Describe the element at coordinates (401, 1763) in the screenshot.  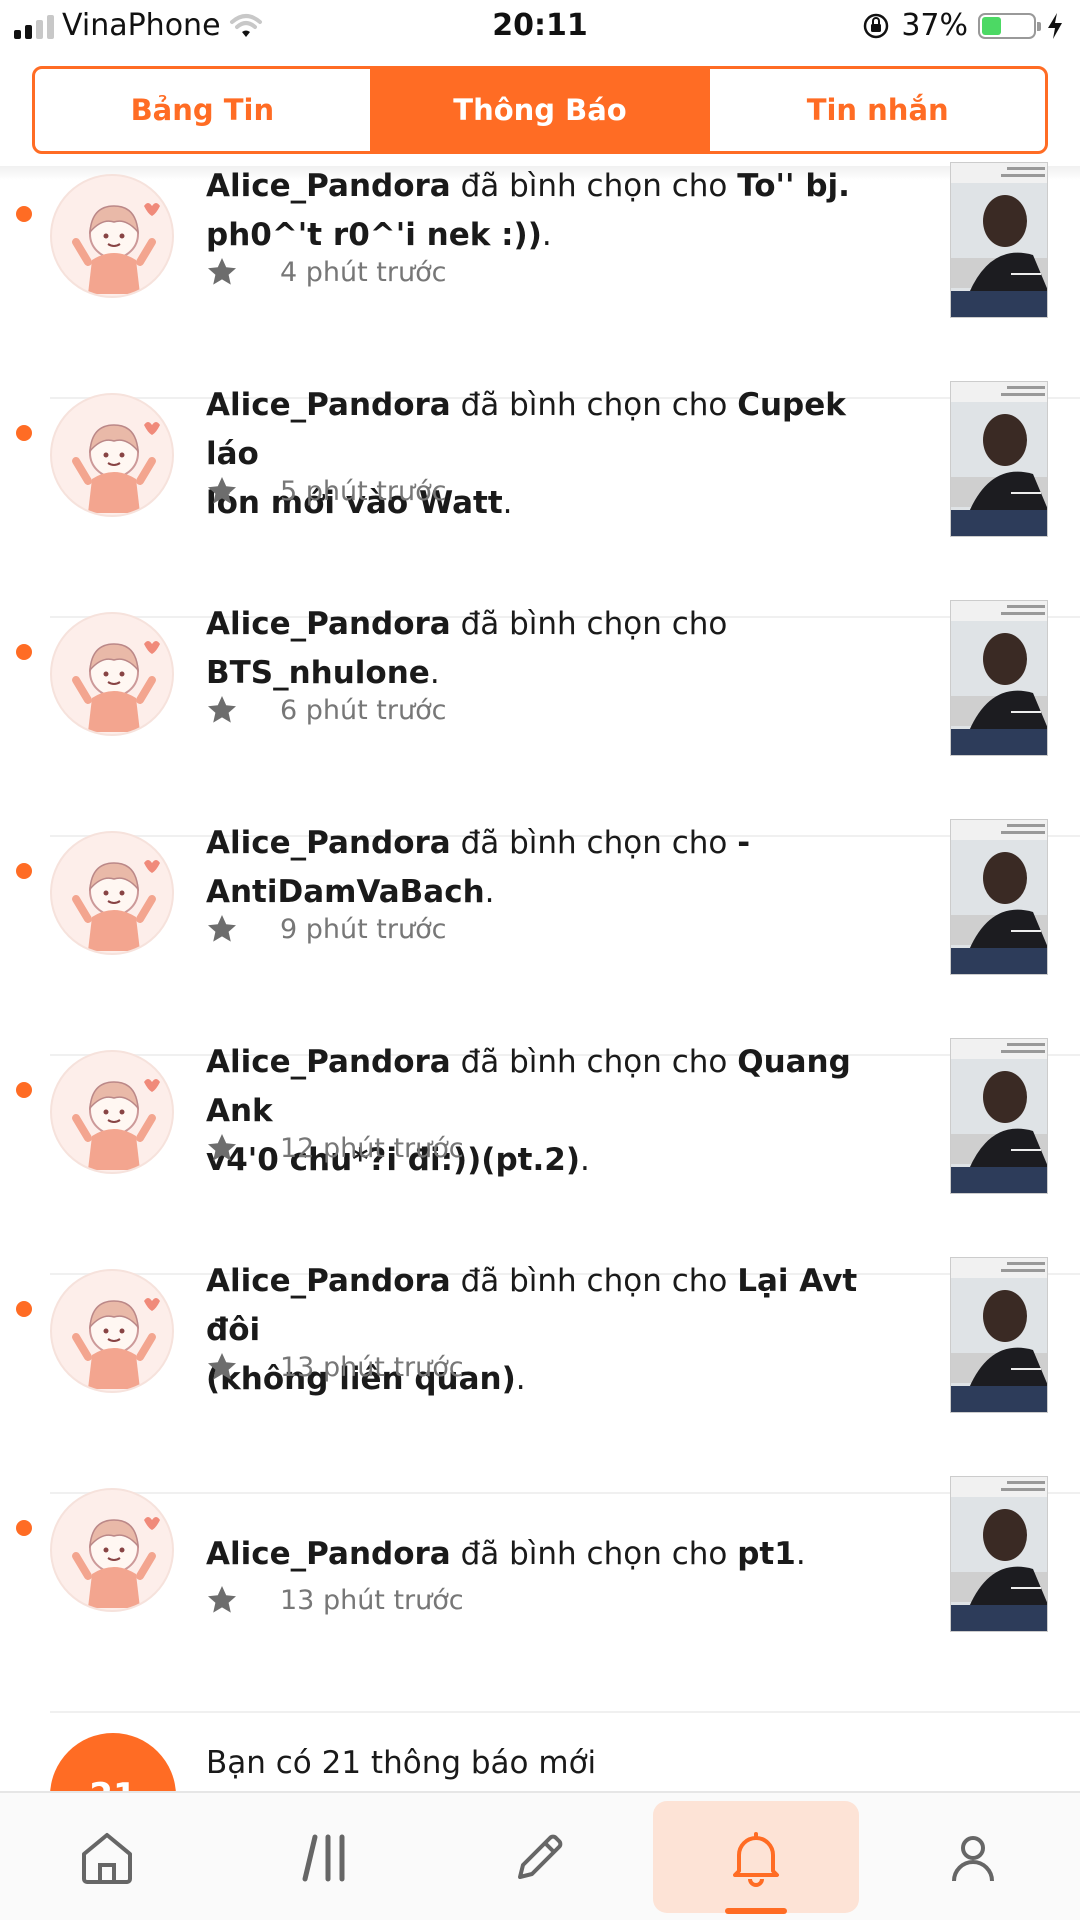
I see `summary-text: Bạn có 21 thông báo mới` at that location.